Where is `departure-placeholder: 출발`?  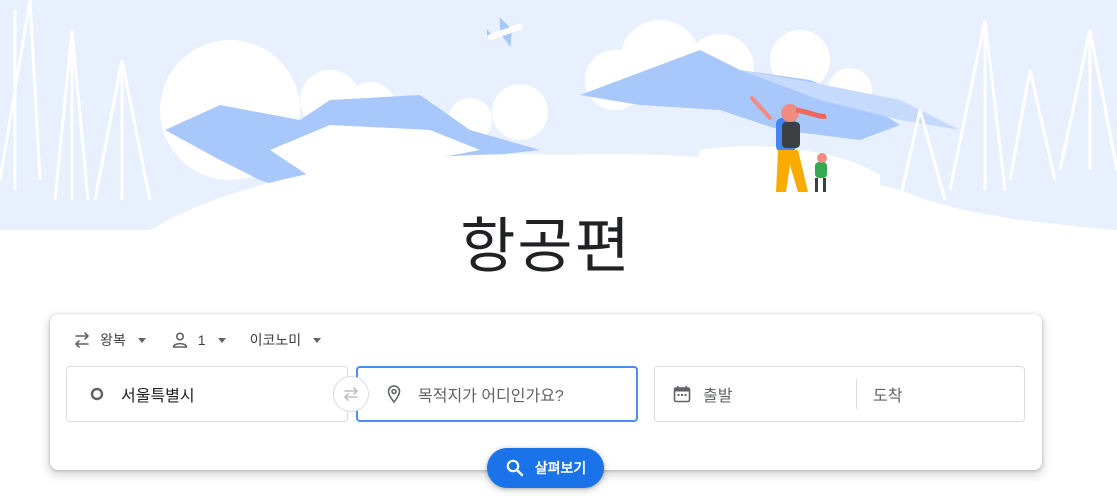 departure-placeholder: 출발 is located at coordinates (718, 396).